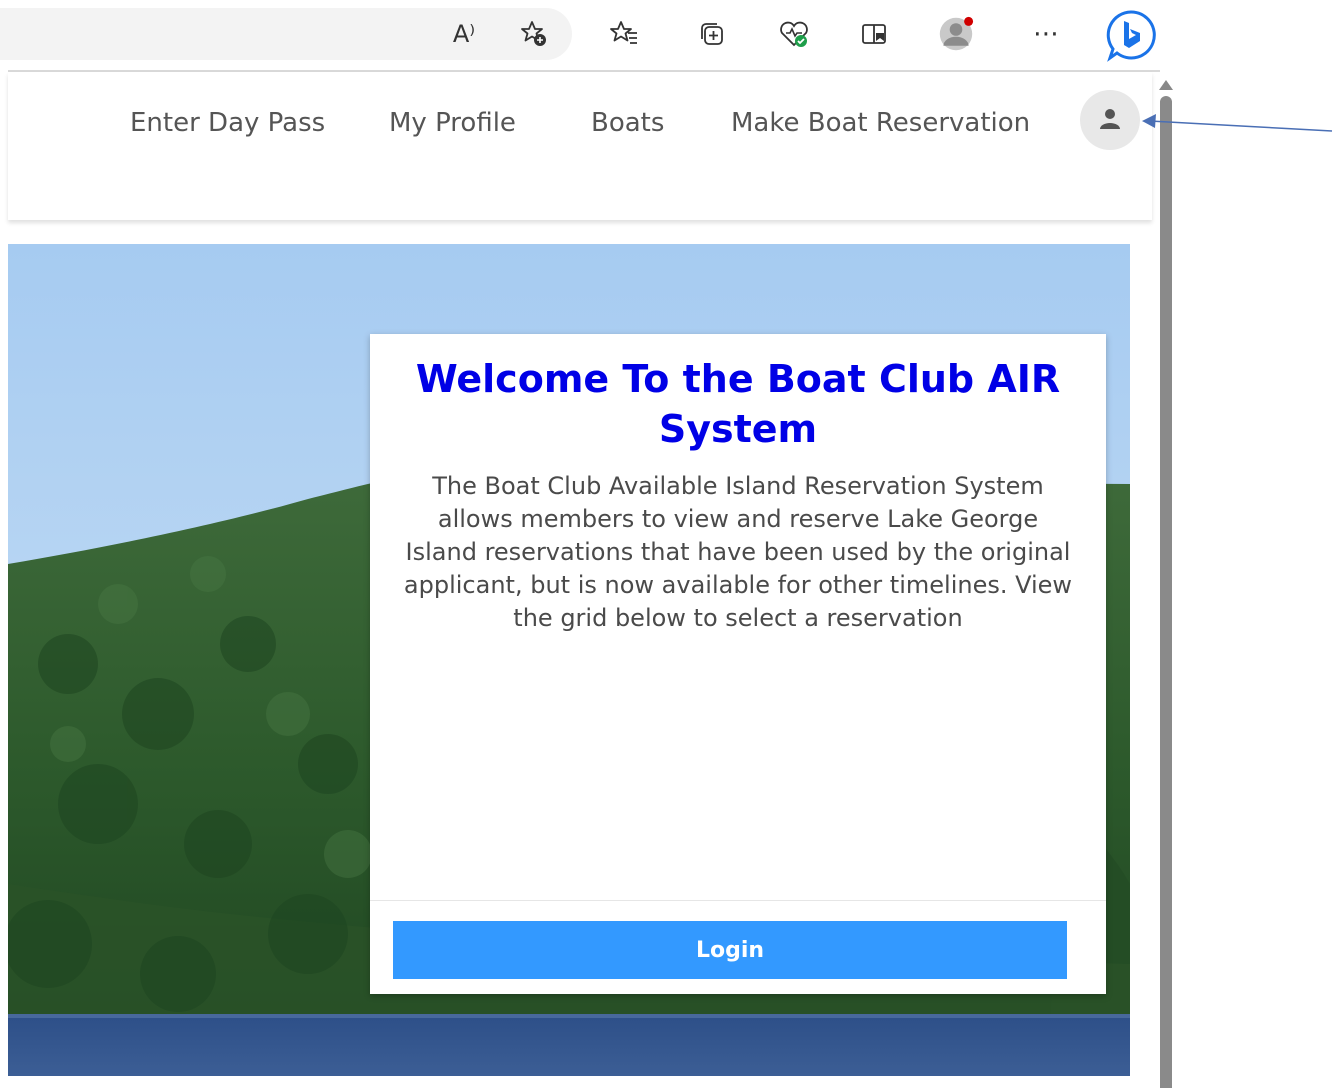 The image size is (1344, 1088). I want to click on card-divider, so click(738, 900).